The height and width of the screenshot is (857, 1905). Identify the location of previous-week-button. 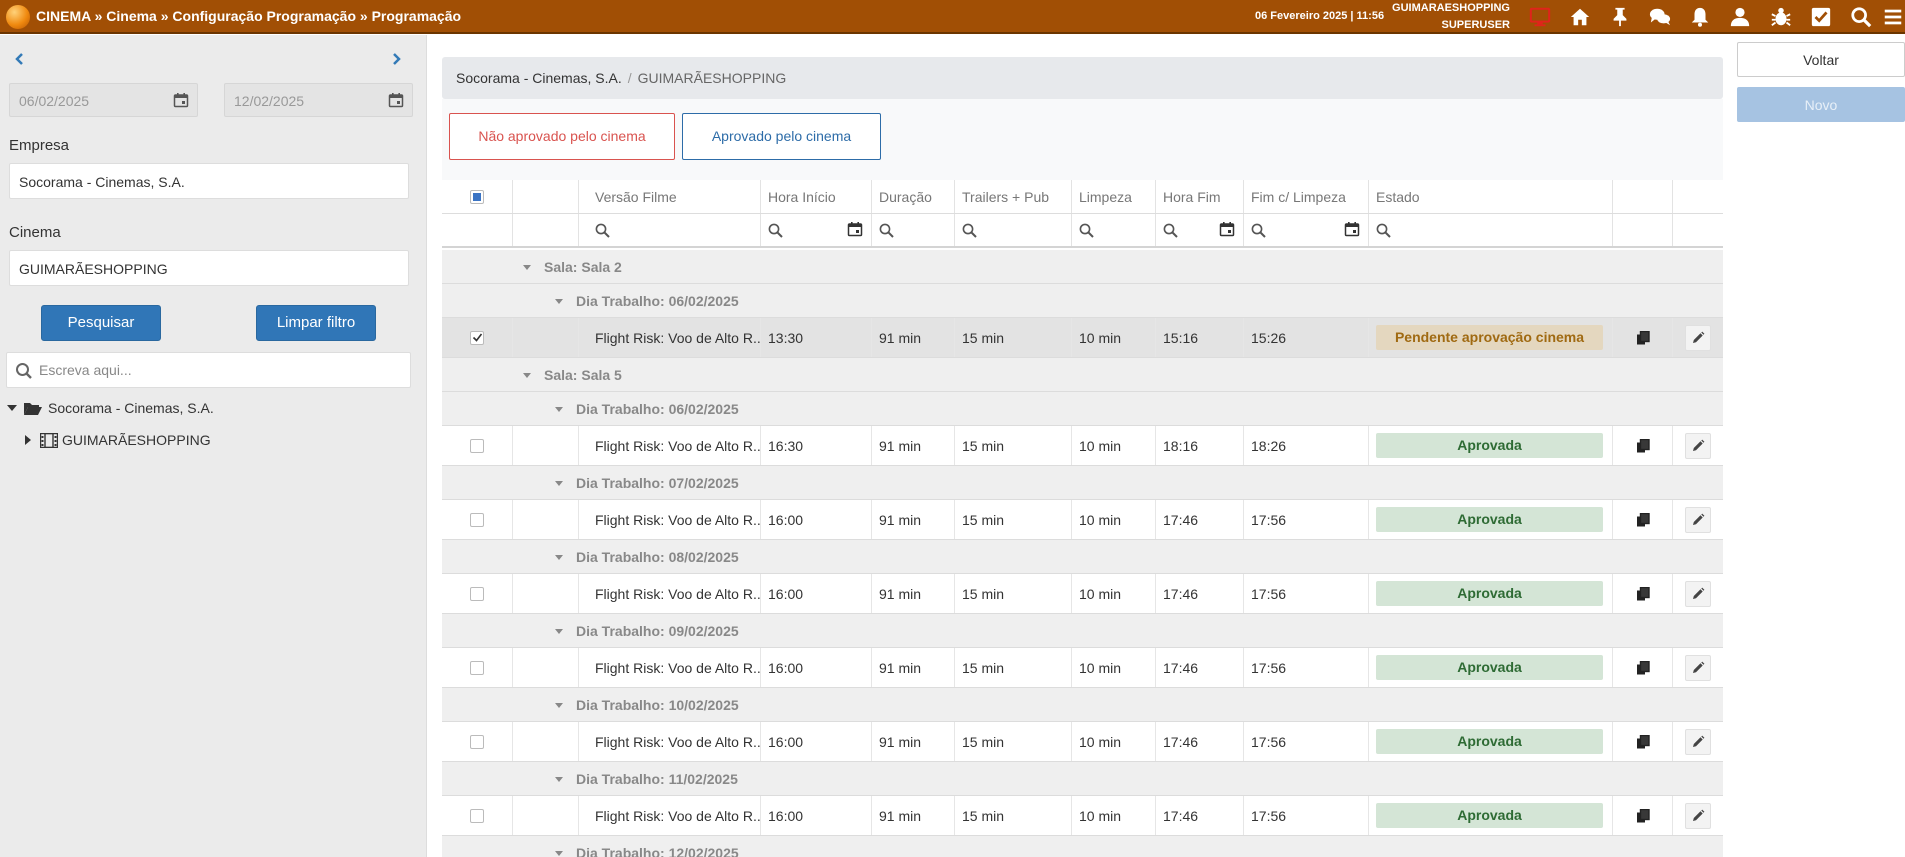
(20, 59).